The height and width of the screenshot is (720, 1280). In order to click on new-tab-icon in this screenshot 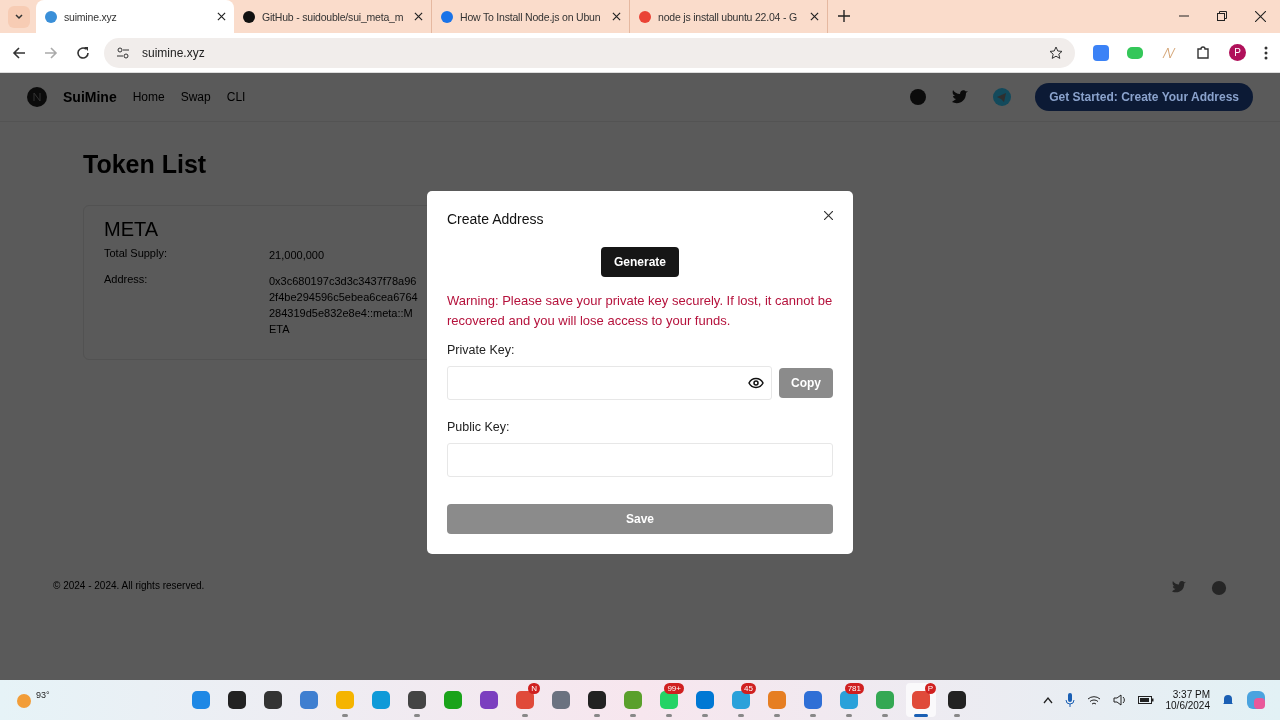, I will do `click(844, 16)`.